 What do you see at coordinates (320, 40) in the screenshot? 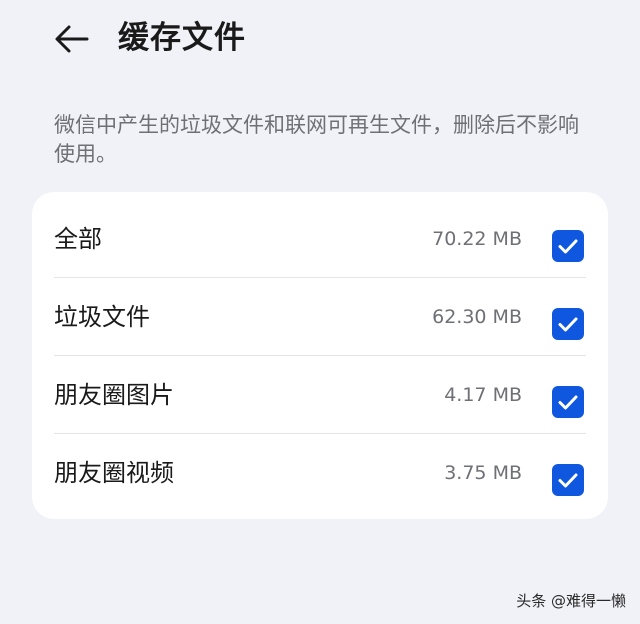
I see `header-bar: 缓存文件` at bounding box center [320, 40].